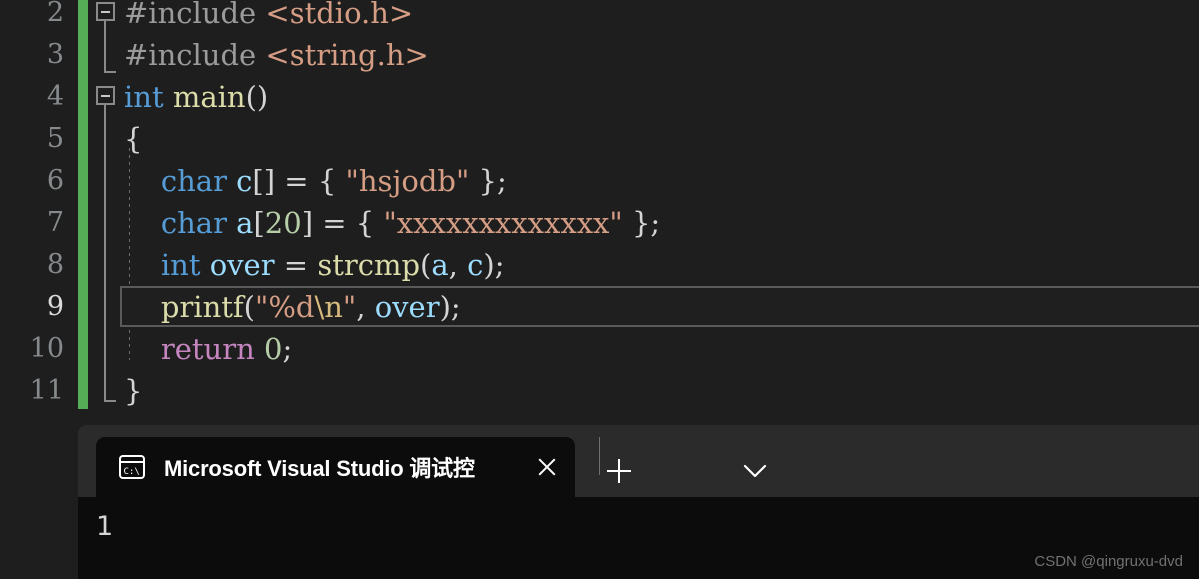  What do you see at coordinates (283, 223) in the screenshot?
I see `array-size: 20` at bounding box center [283, 223].